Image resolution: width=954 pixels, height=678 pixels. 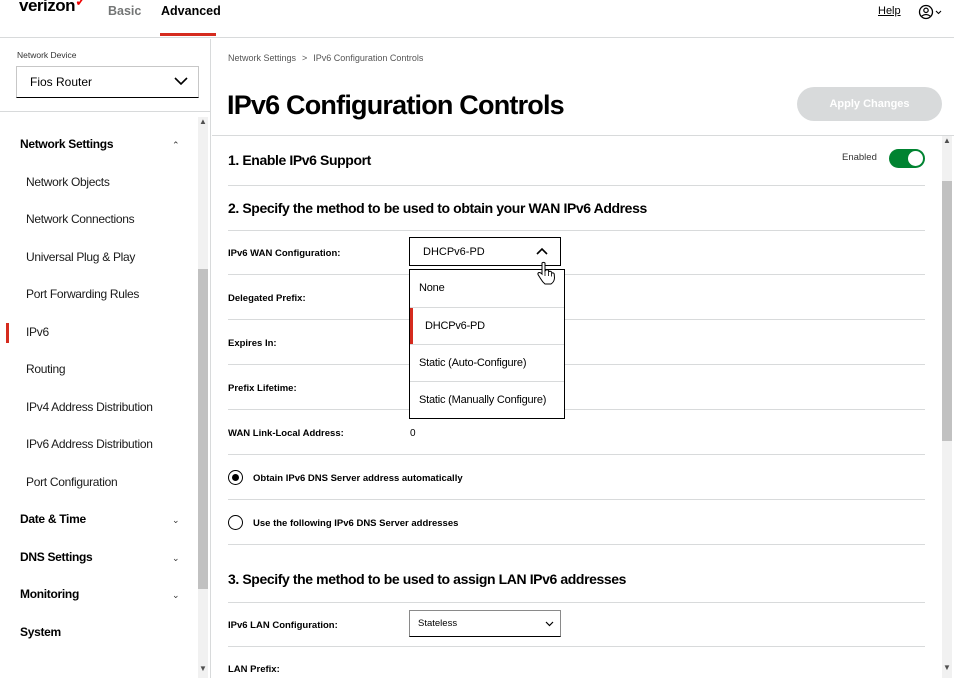 I want to click on selected-indicator, so click(x=411, y=326).